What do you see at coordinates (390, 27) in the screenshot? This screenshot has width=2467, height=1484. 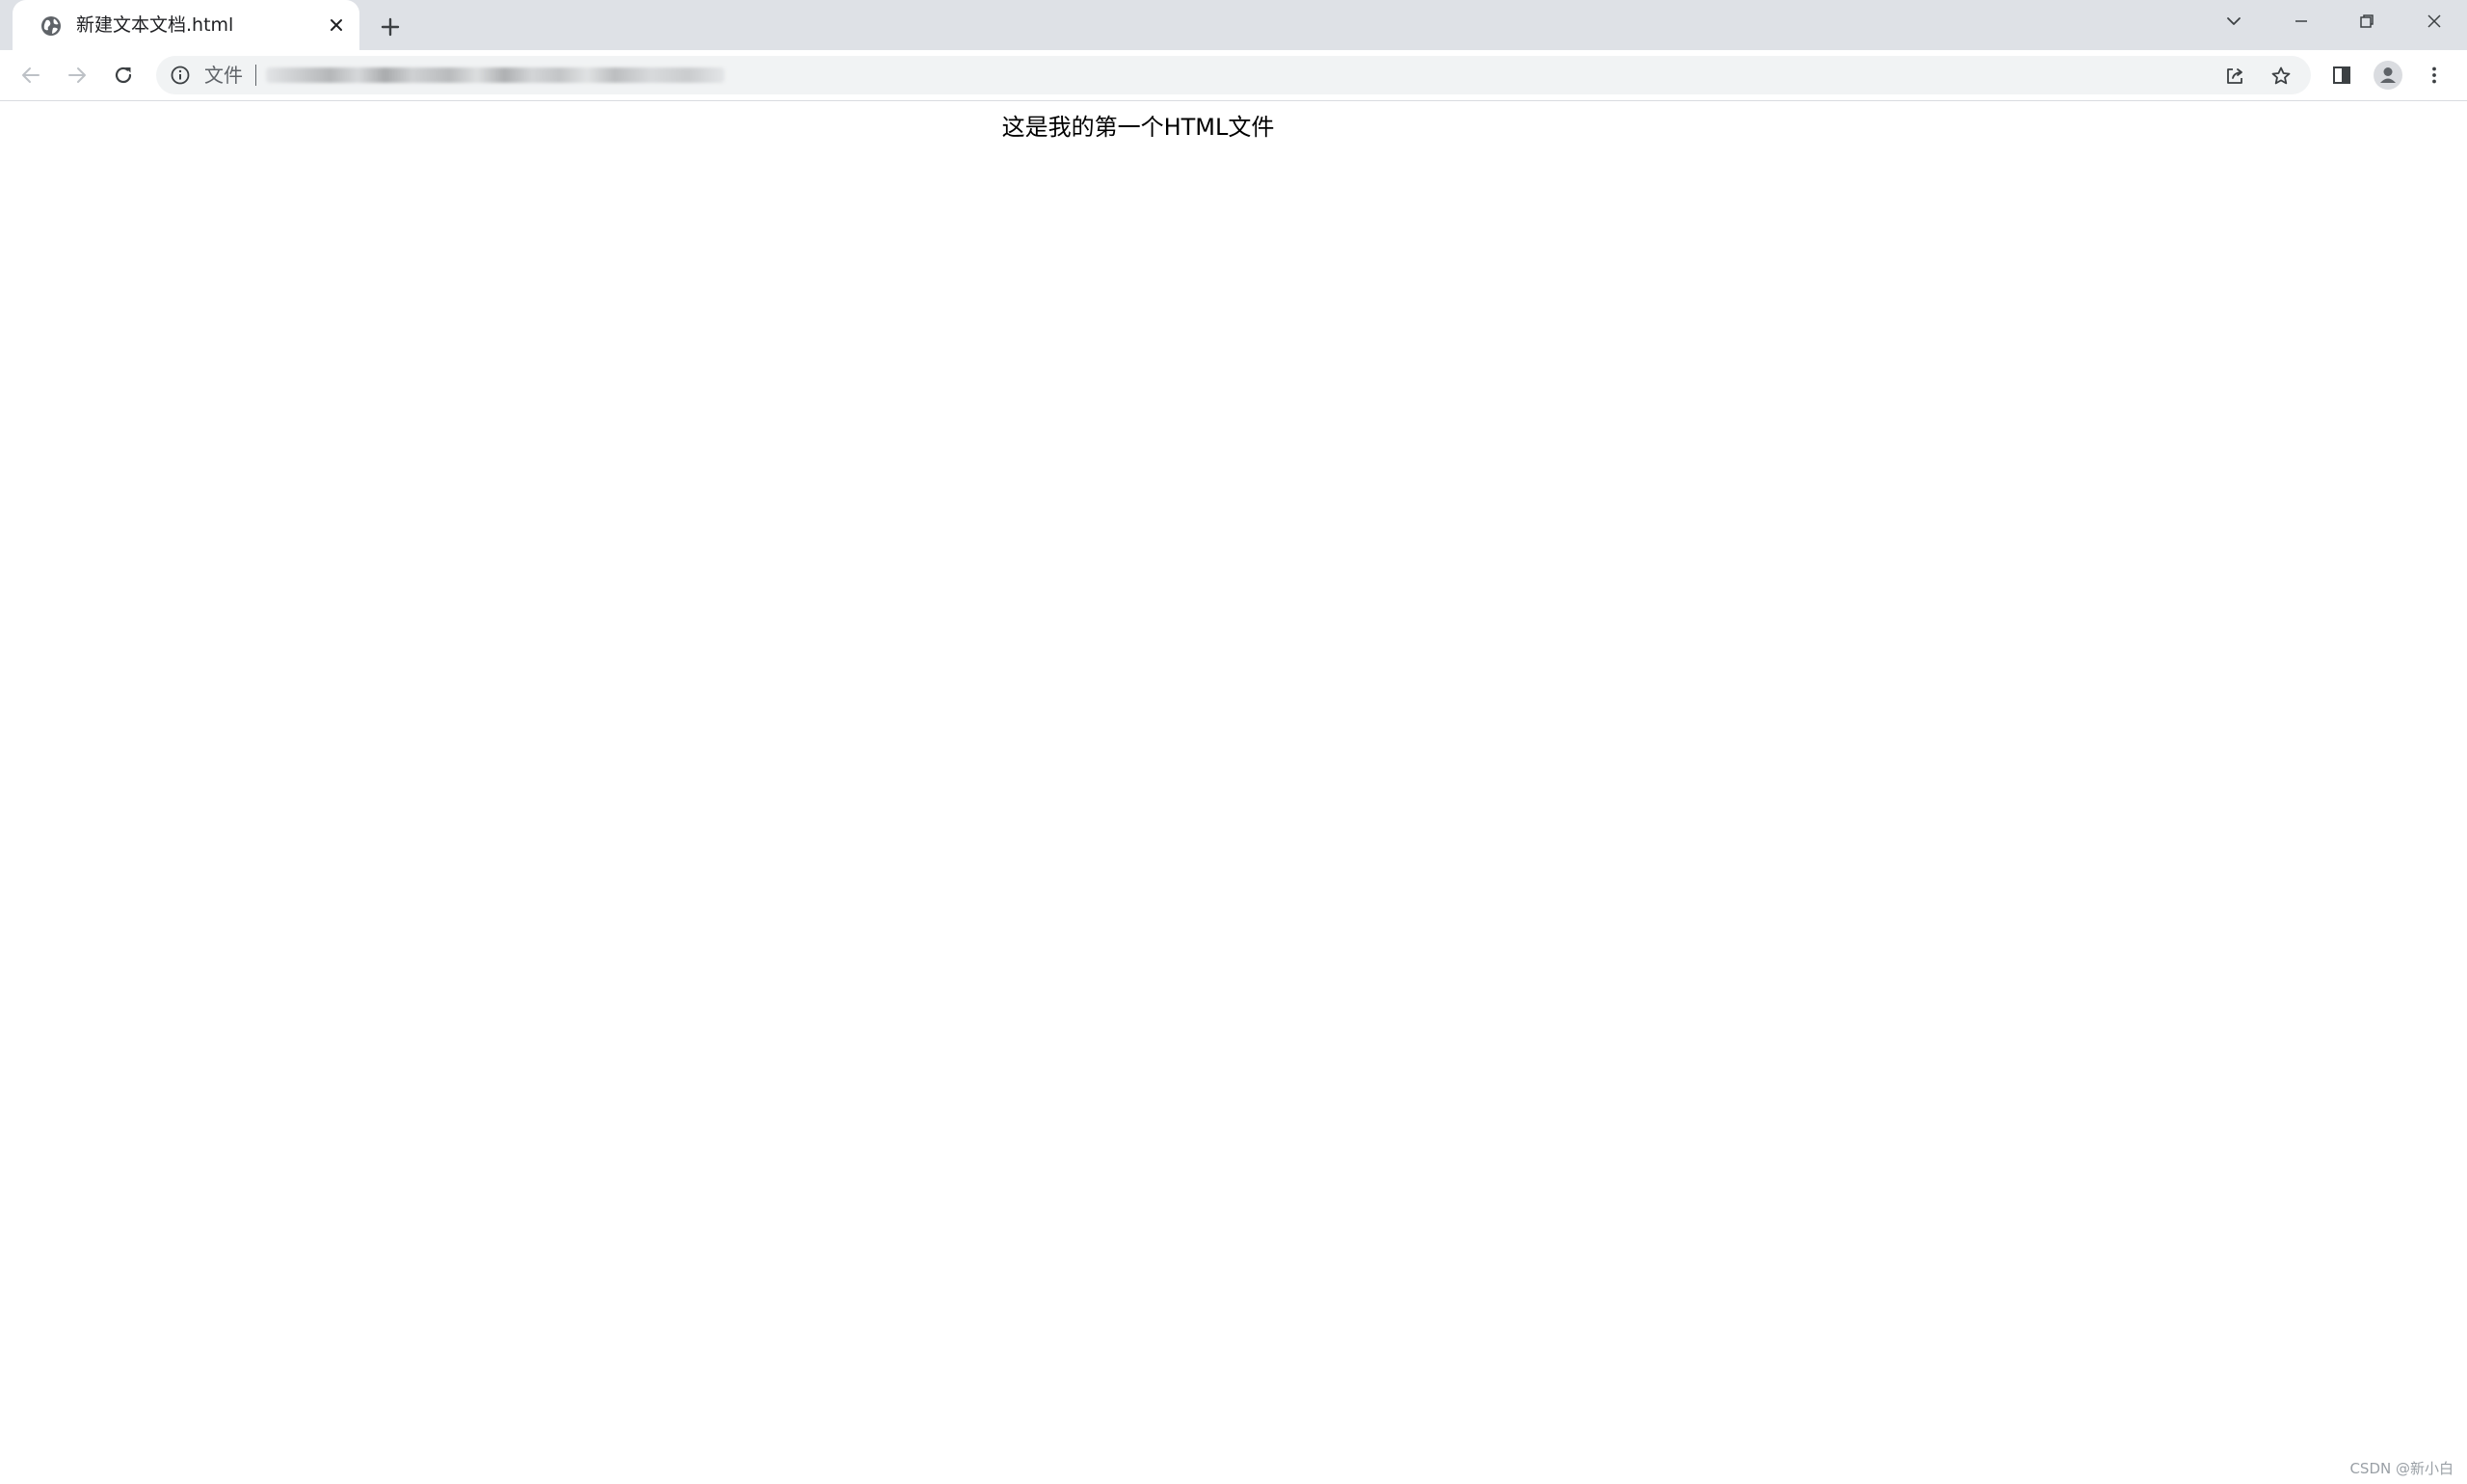 I see `new-tab-icon` at bounding box center [390, 27].